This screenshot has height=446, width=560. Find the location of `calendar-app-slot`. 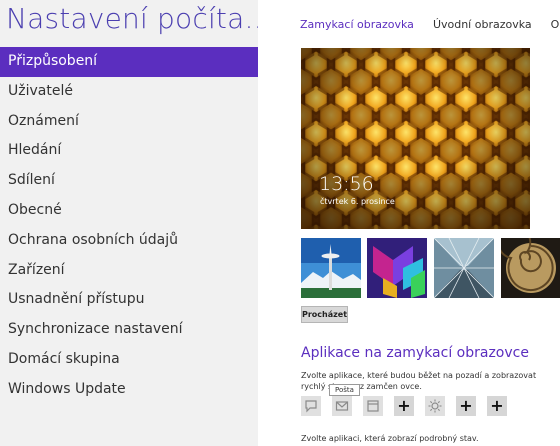

calendar-app-slot is located at coordinates (373, 406).